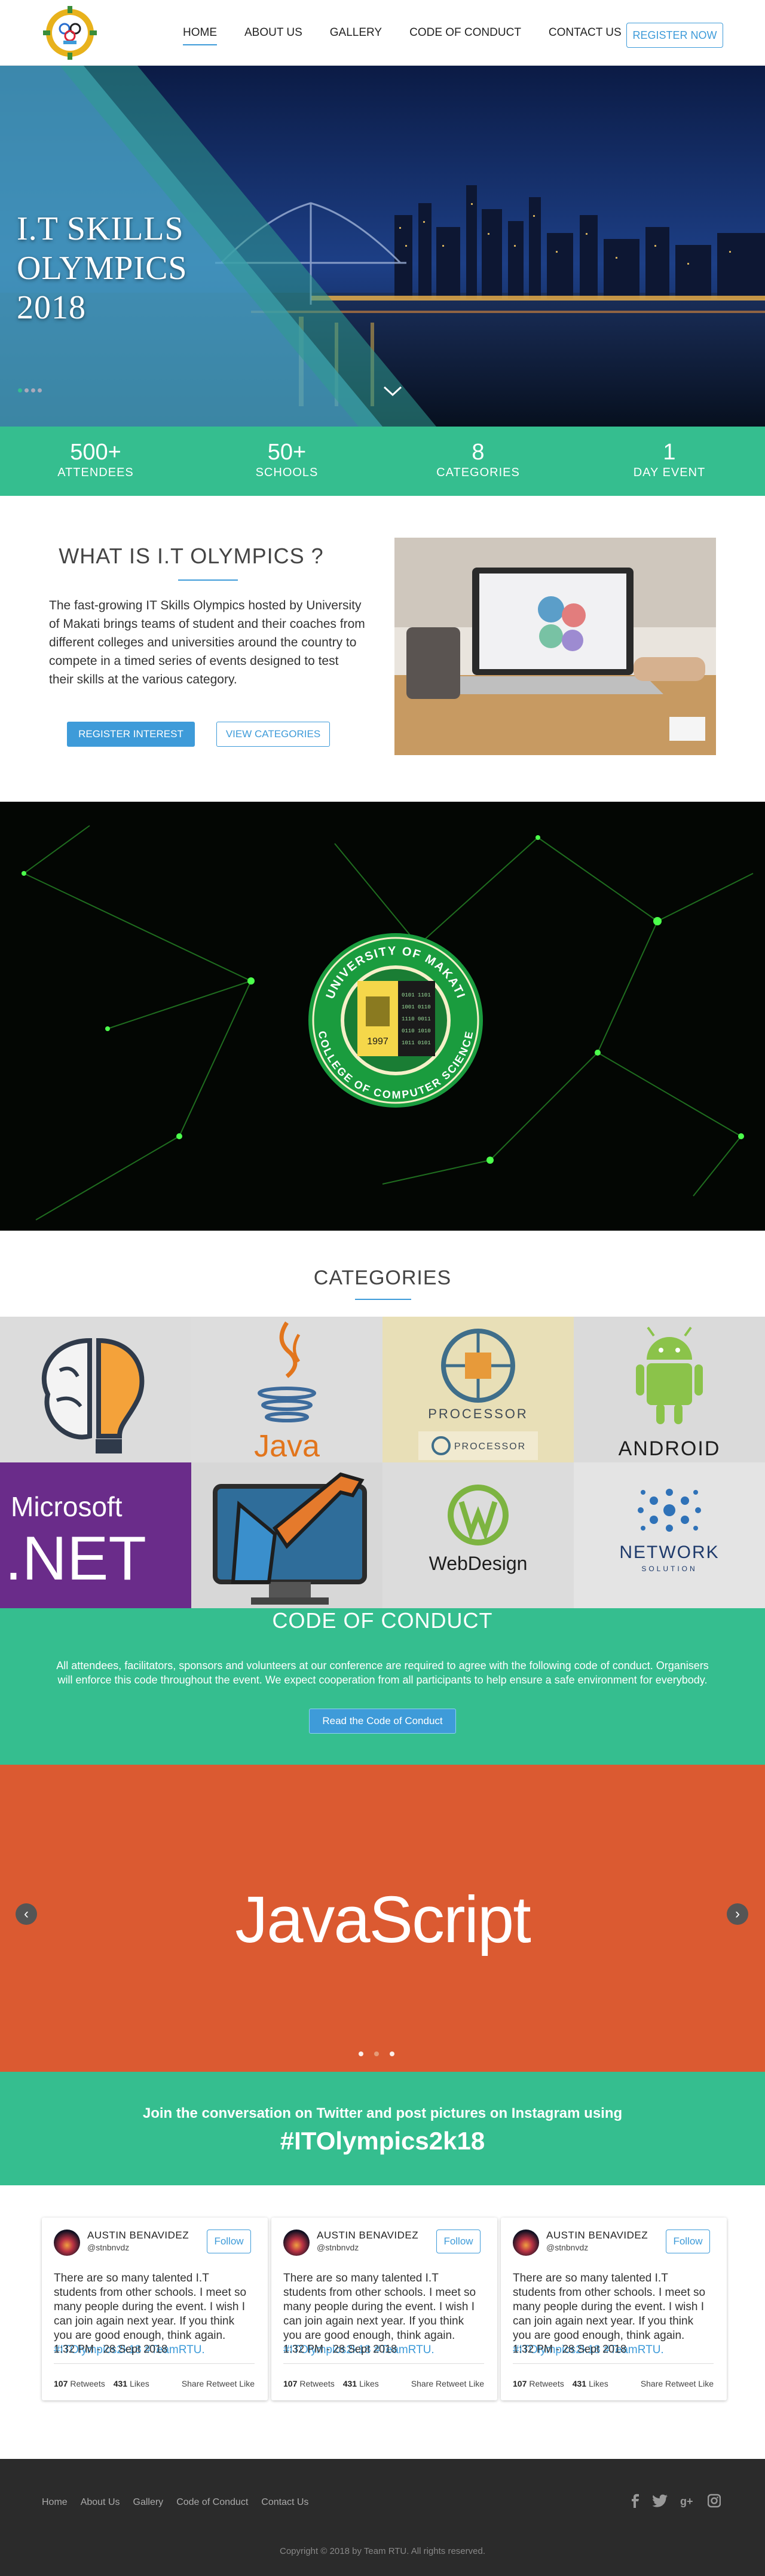  What do you see at coordinates (555, 646) in the screenshot?
I see `laptop-photo` at bounding box center [555, 646].